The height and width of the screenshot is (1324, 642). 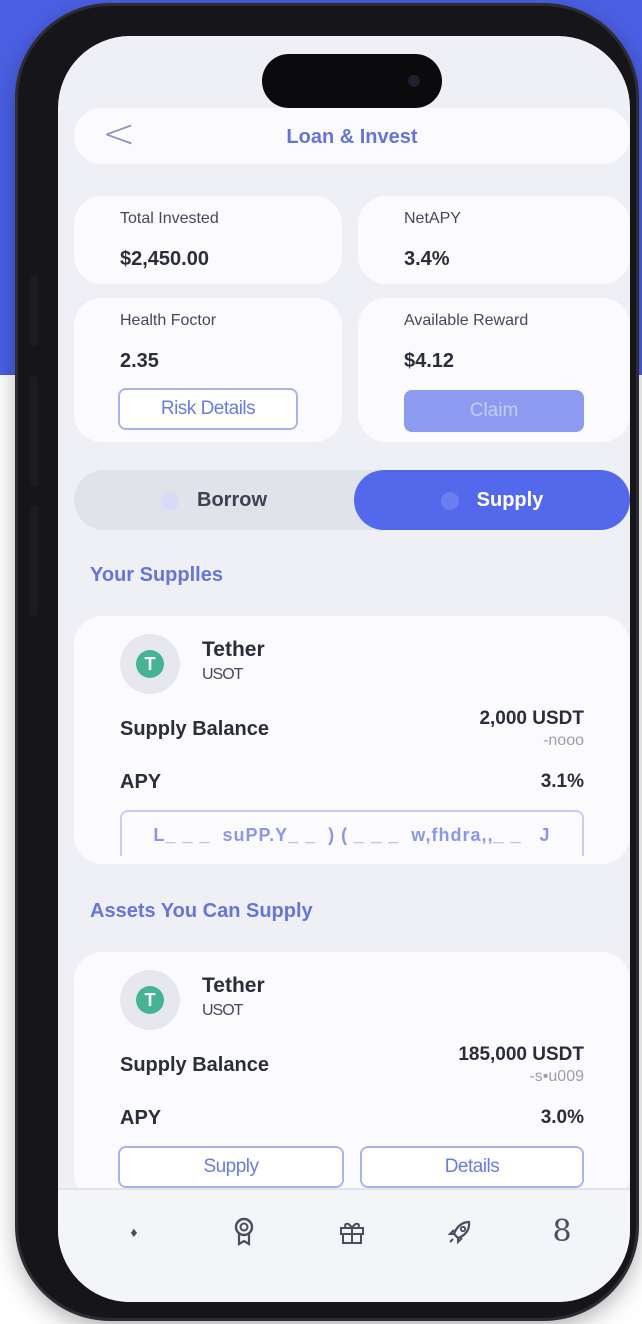 I want to click on borrow-supply-toggle: Borrow Supply, so click(x=352, y=500).